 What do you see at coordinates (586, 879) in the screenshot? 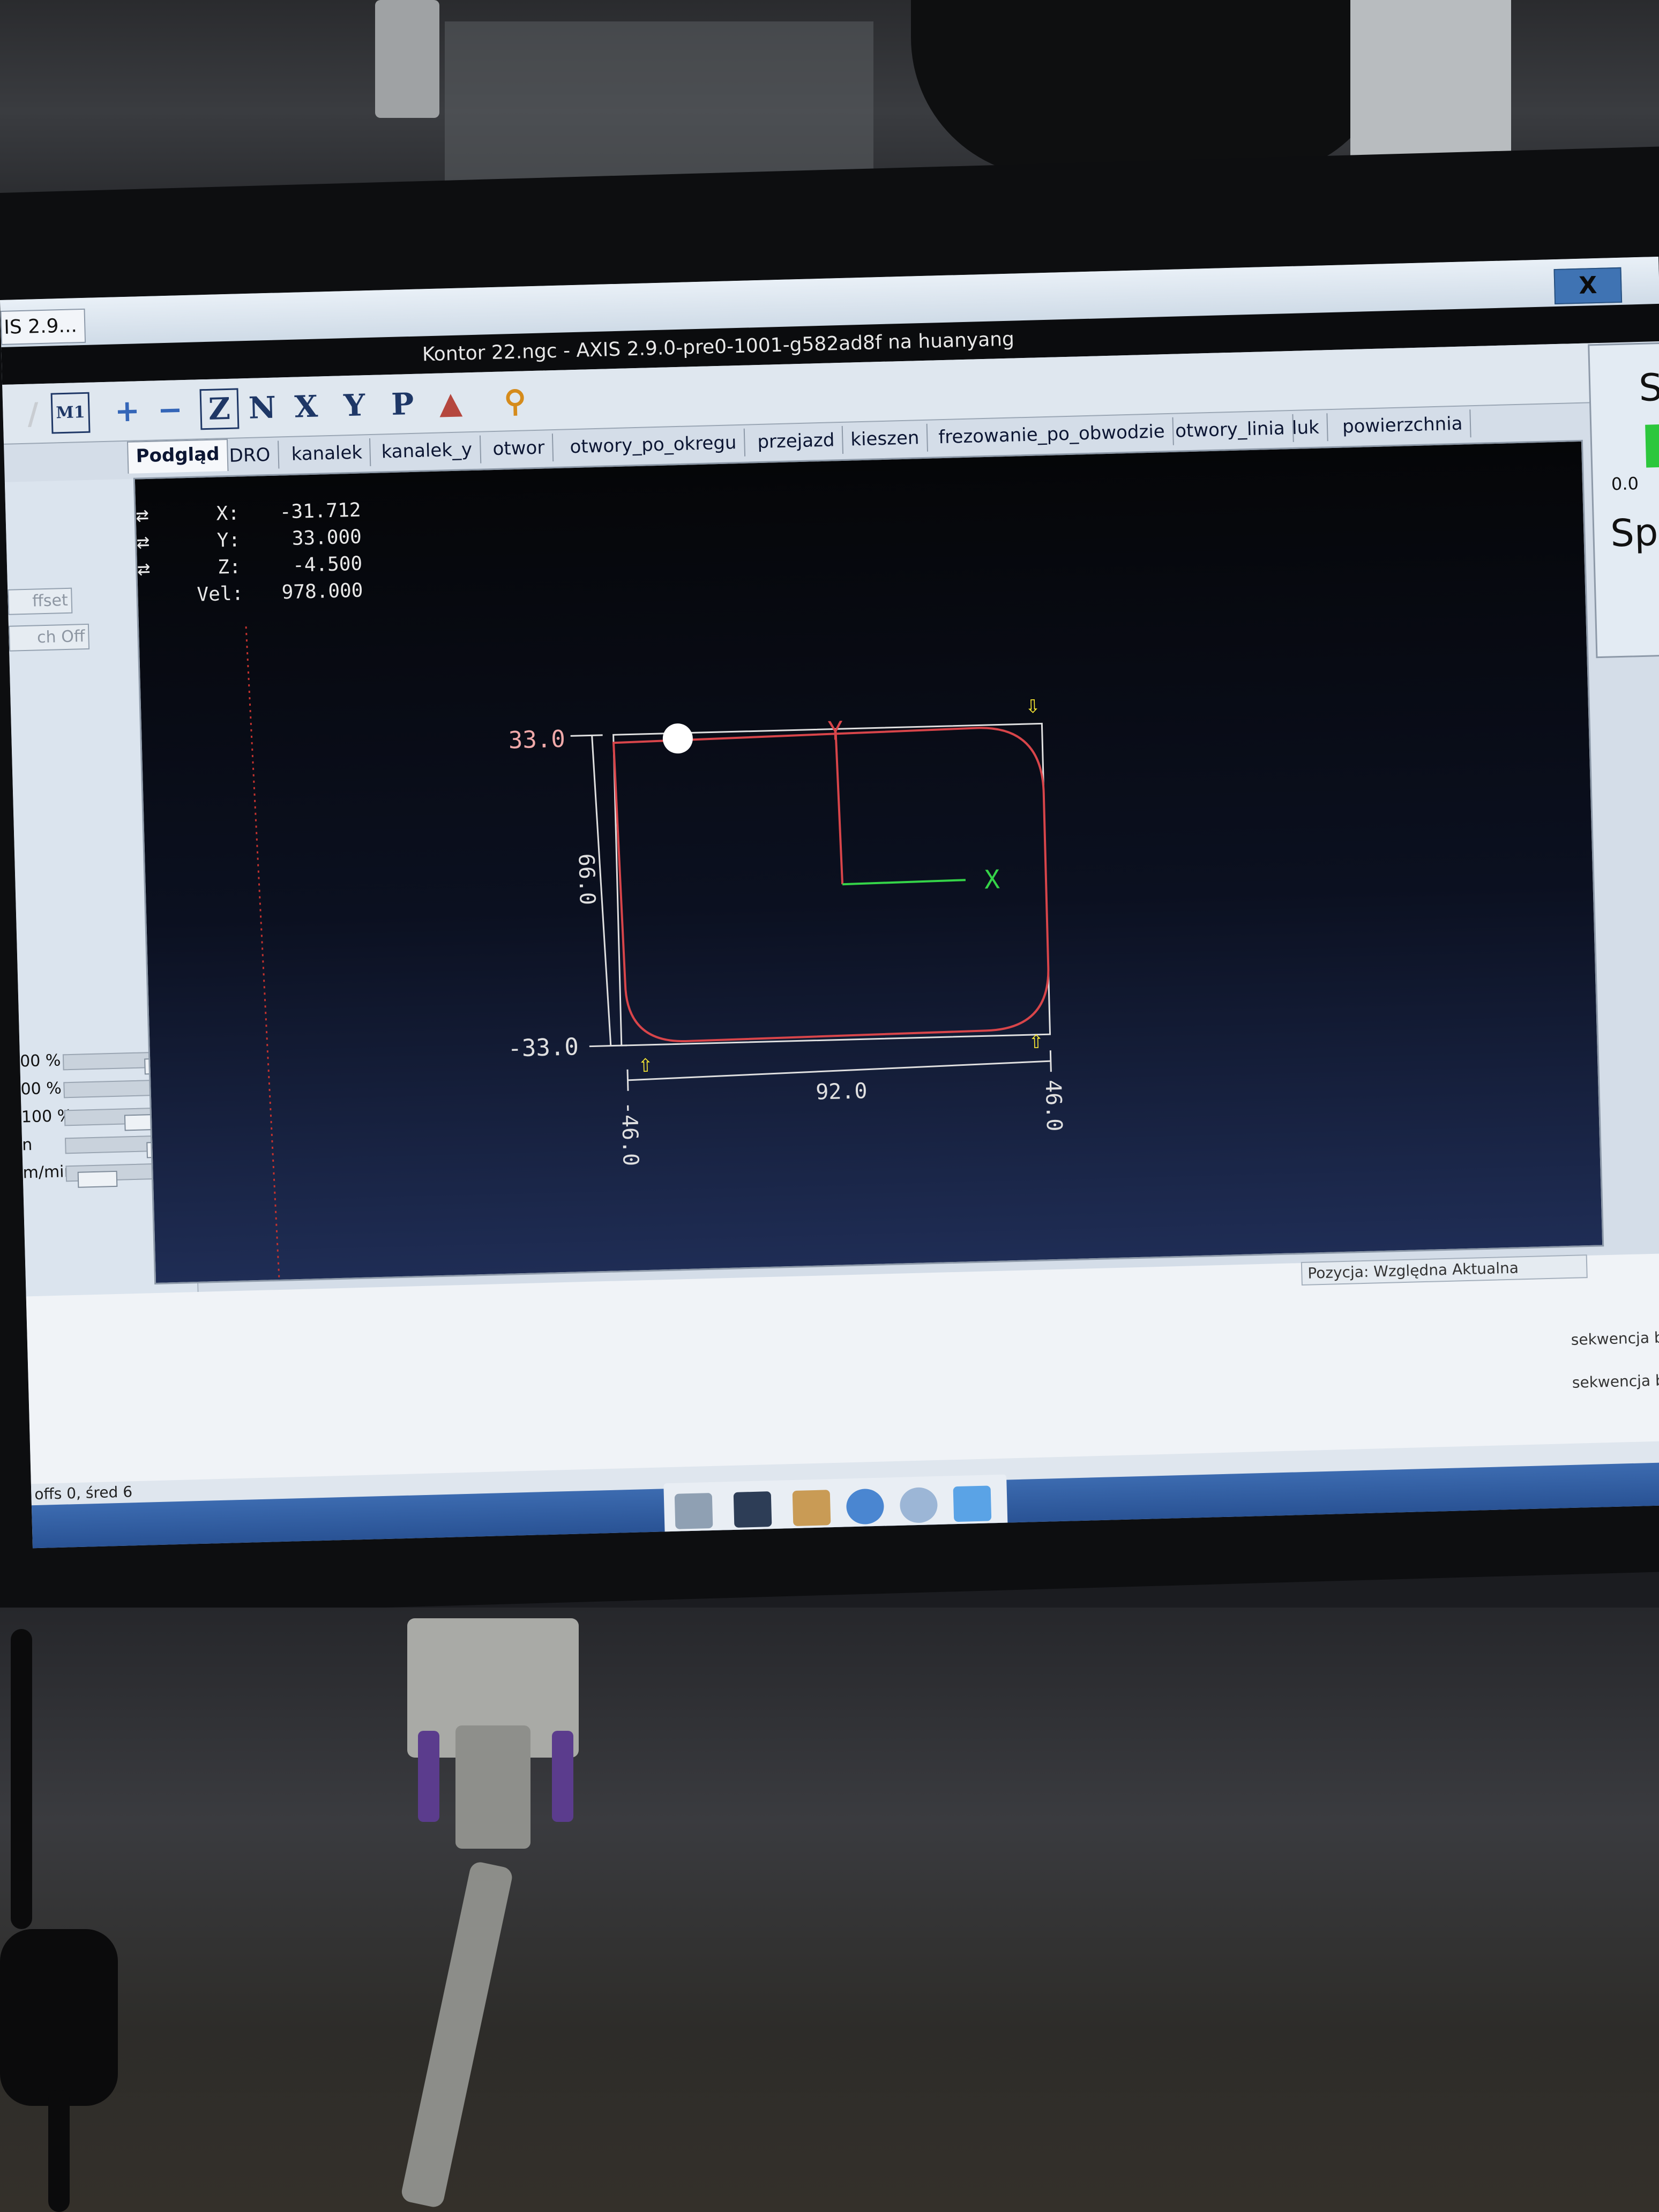
I see `height-label: 66.0` at bounding box center [586, 879].